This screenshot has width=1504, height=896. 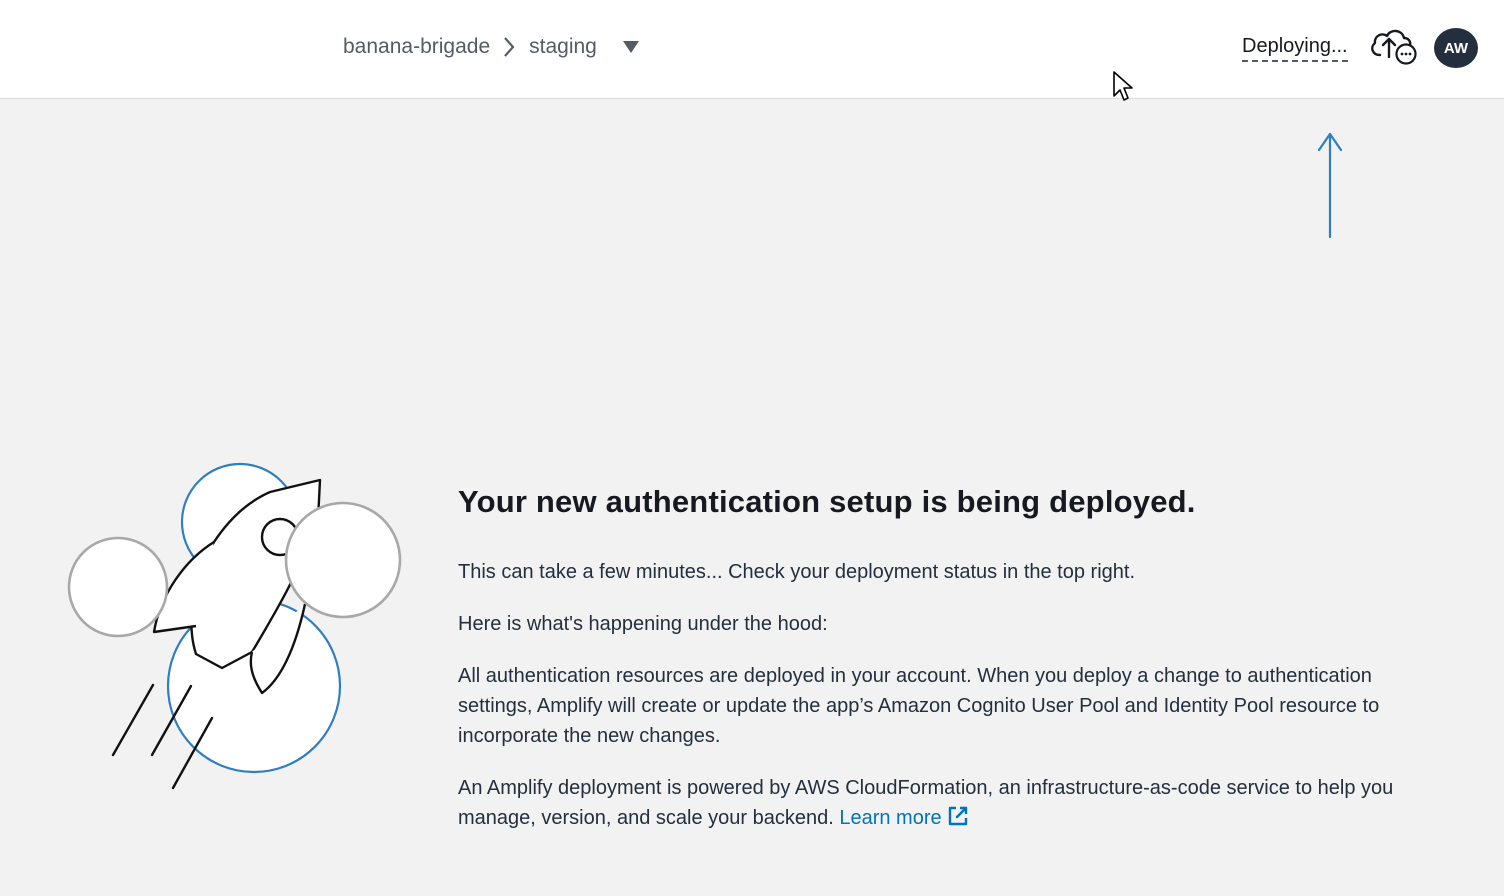 What do you see at coordinates (643, 624) in the screenshot?
I see `under-hood-heading: Here is what's happening under the hood:` at bounding box center [643, 624].